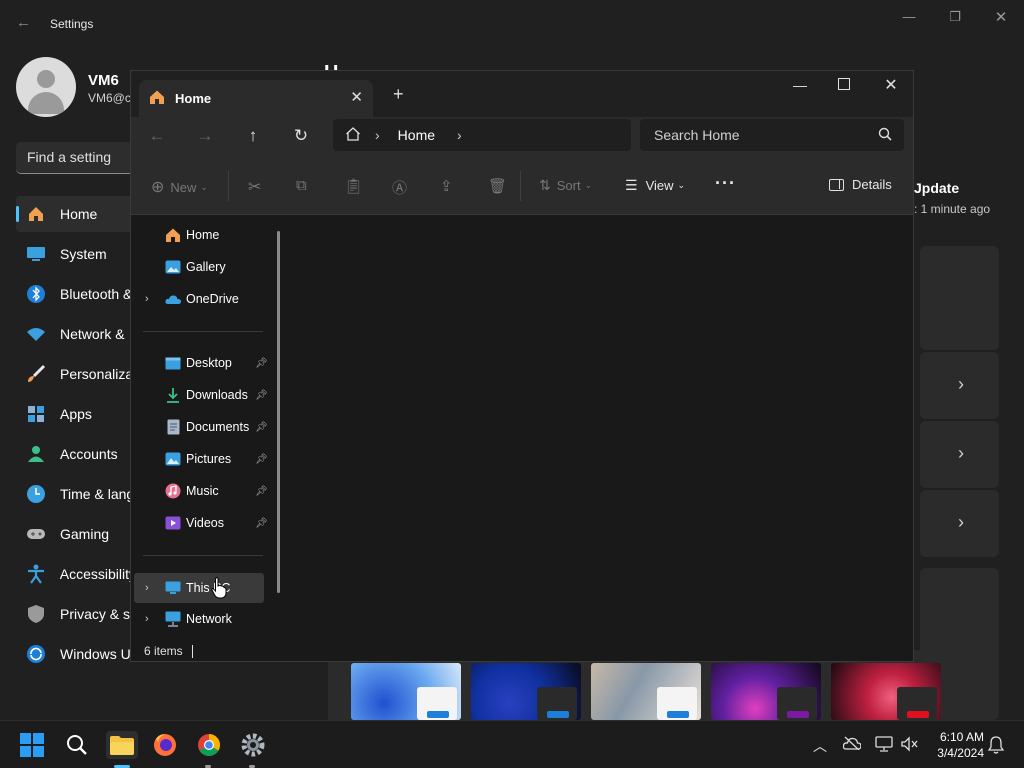  I want to click on settings-nav-accounts: Accounts, so click(76, 454).